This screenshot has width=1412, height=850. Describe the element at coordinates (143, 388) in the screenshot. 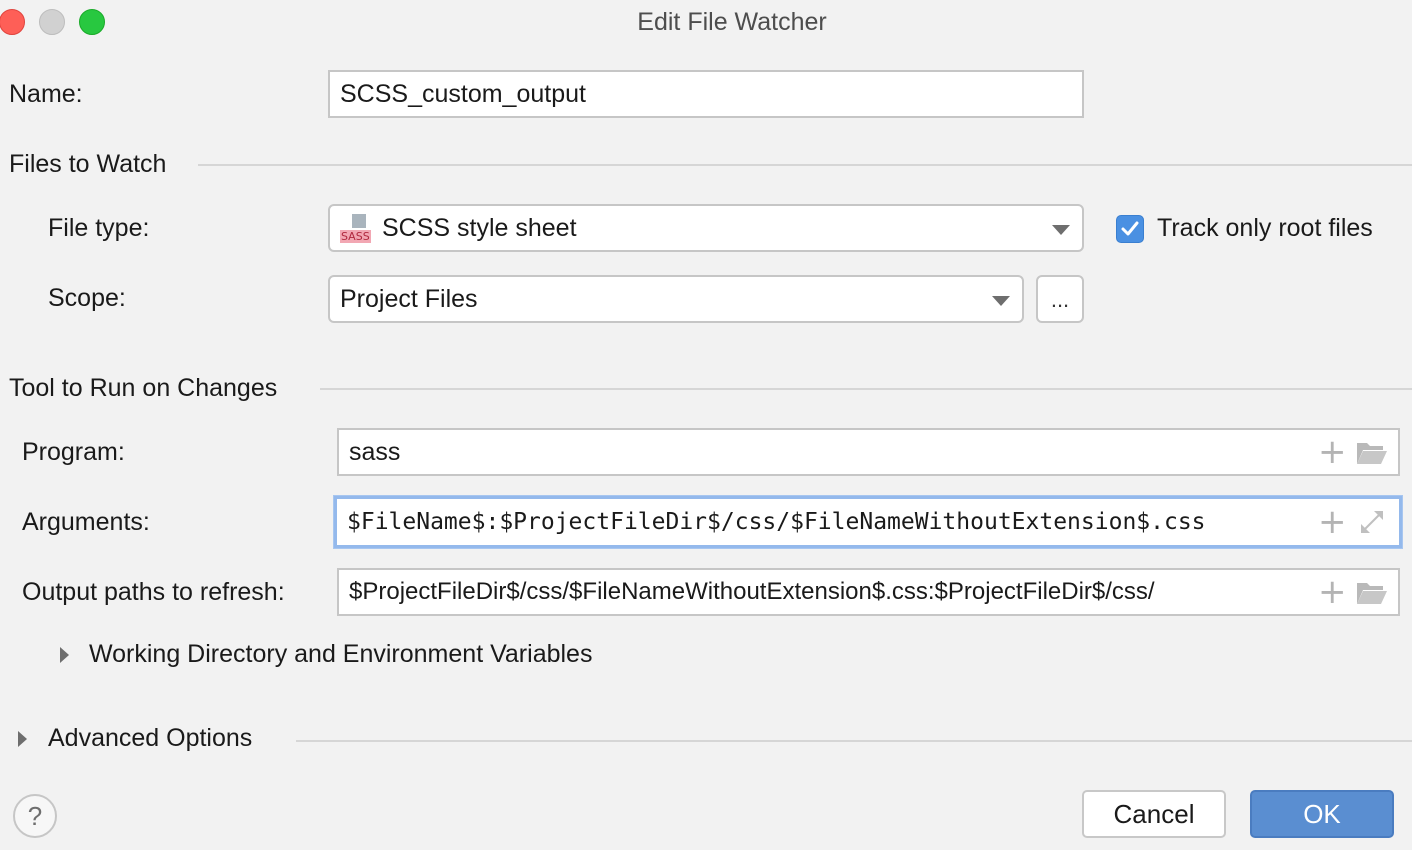

I see `tool-to-run-section-title: Tool to Run on Changes` at that location.